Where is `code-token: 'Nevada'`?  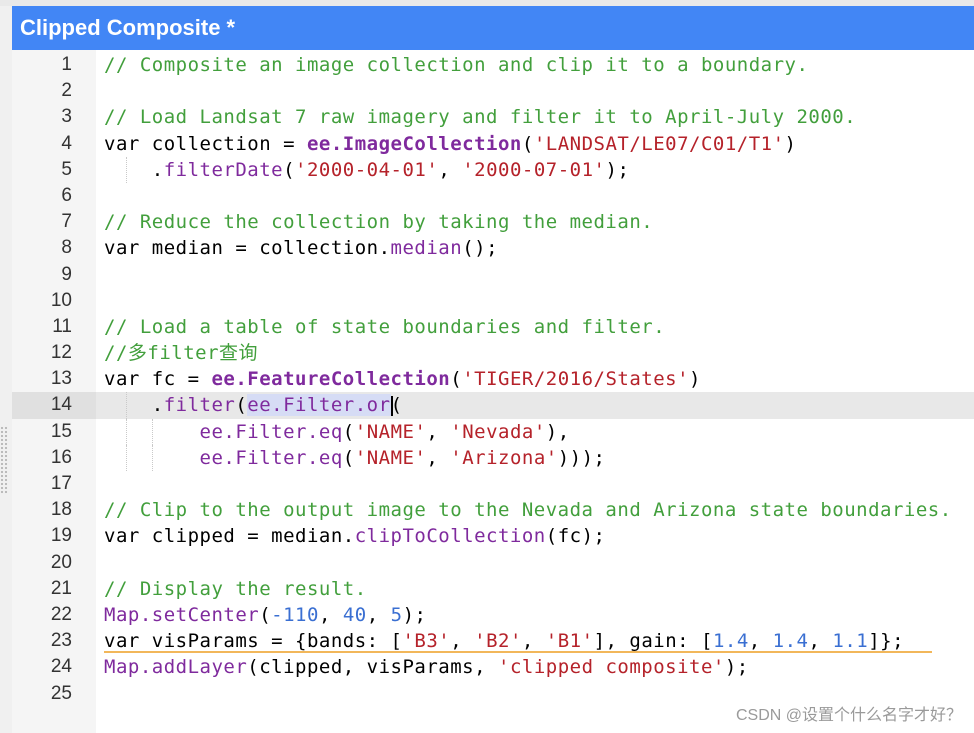
code-token: 'Nevada' is located at coordinates (498, 431).